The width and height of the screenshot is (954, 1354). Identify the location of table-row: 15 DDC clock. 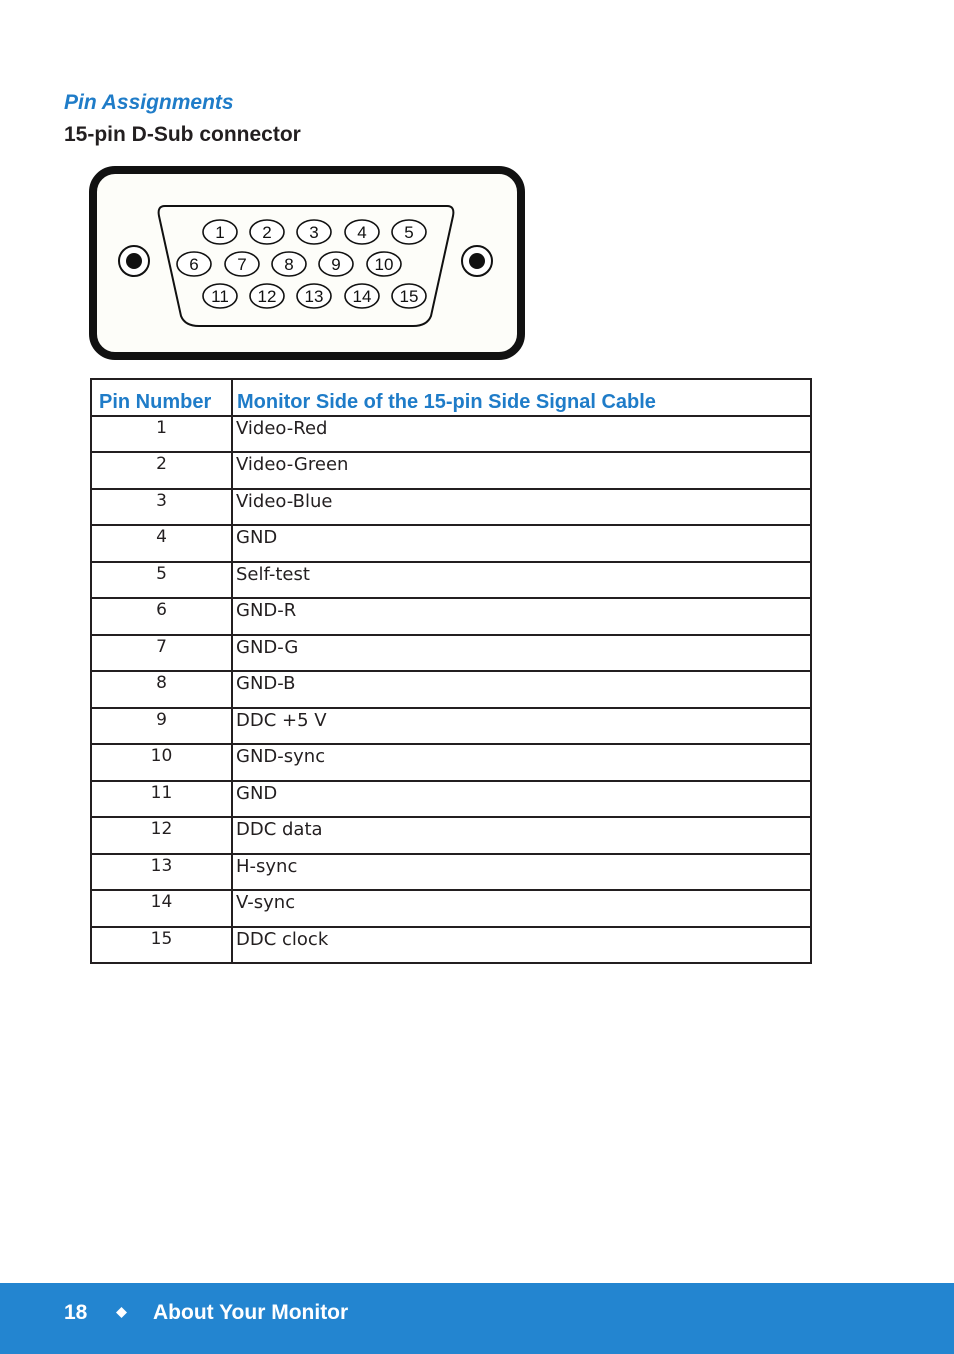
(451, 944).